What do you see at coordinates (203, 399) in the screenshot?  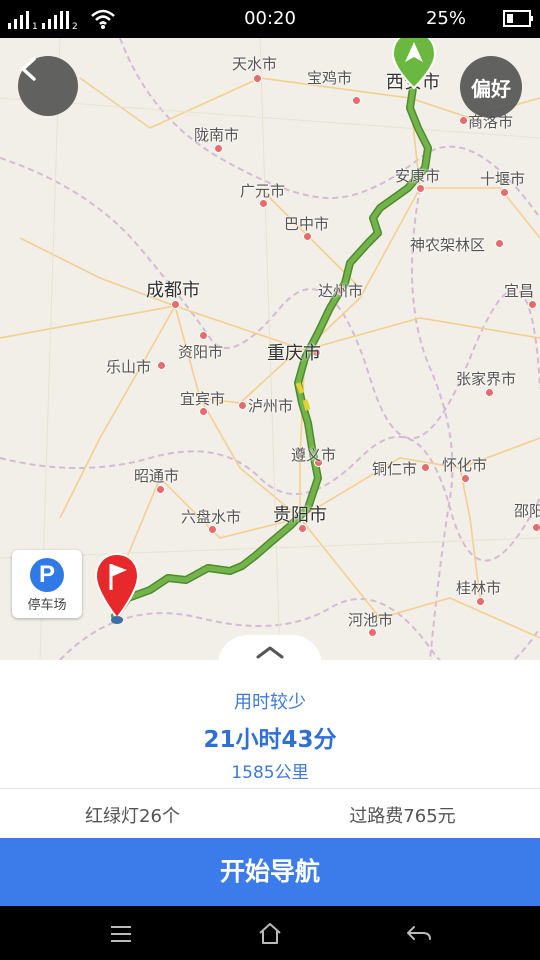 I see `city-label: 宜宾市` at bounding box center [203, 399].